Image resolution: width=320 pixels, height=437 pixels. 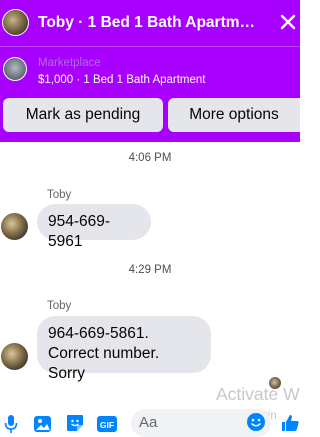 I want to click on gif-icon: GIF, so click(x=107, y=424).